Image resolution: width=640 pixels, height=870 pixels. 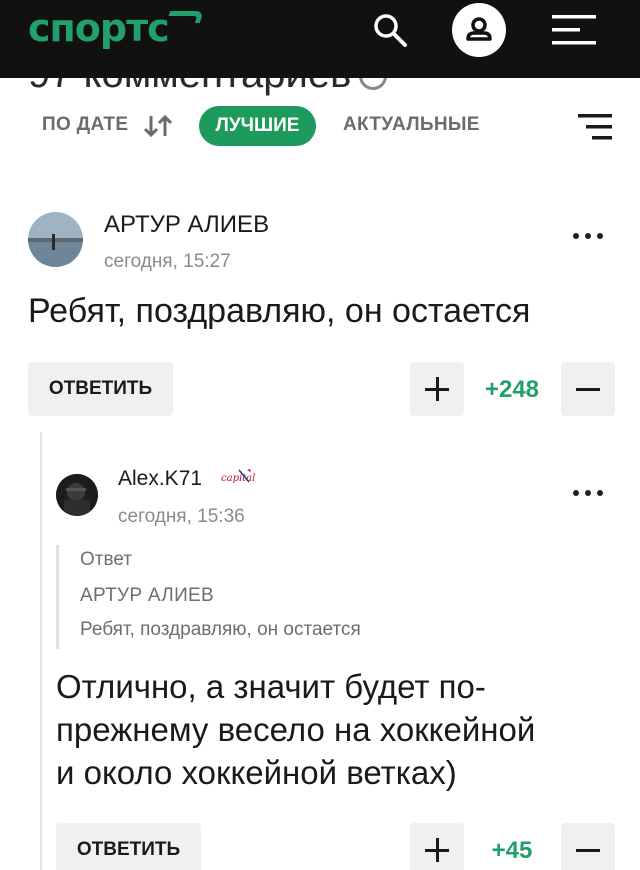 I want to click on sort-best-tab: ЛУЧШИЕ, so click(x=257, y=126).